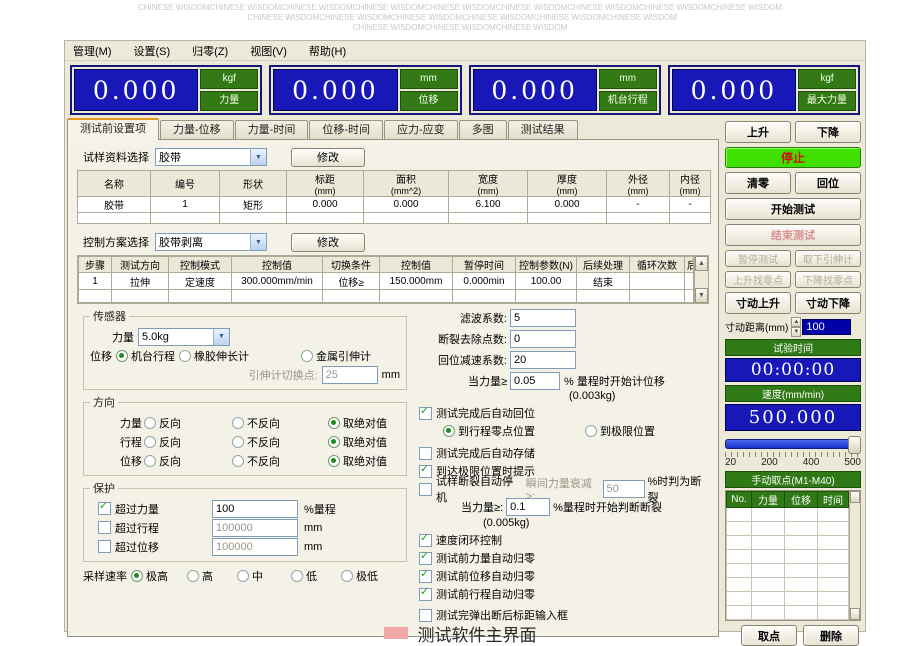  What do you see at coordinates (758, 302) in the screenshot?
I see `jog-up-button: 寸动上升` at bounding box center [758, 302].